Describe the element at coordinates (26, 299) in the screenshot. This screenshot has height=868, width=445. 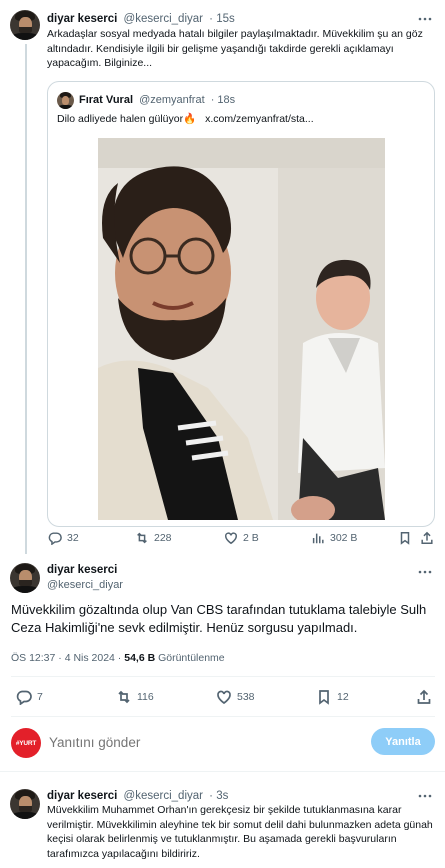
I see `thread-connector-line` at that location.